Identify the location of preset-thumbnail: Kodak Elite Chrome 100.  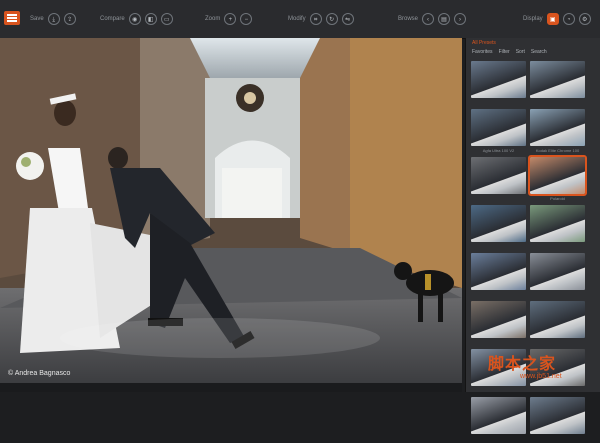
(557, 132).